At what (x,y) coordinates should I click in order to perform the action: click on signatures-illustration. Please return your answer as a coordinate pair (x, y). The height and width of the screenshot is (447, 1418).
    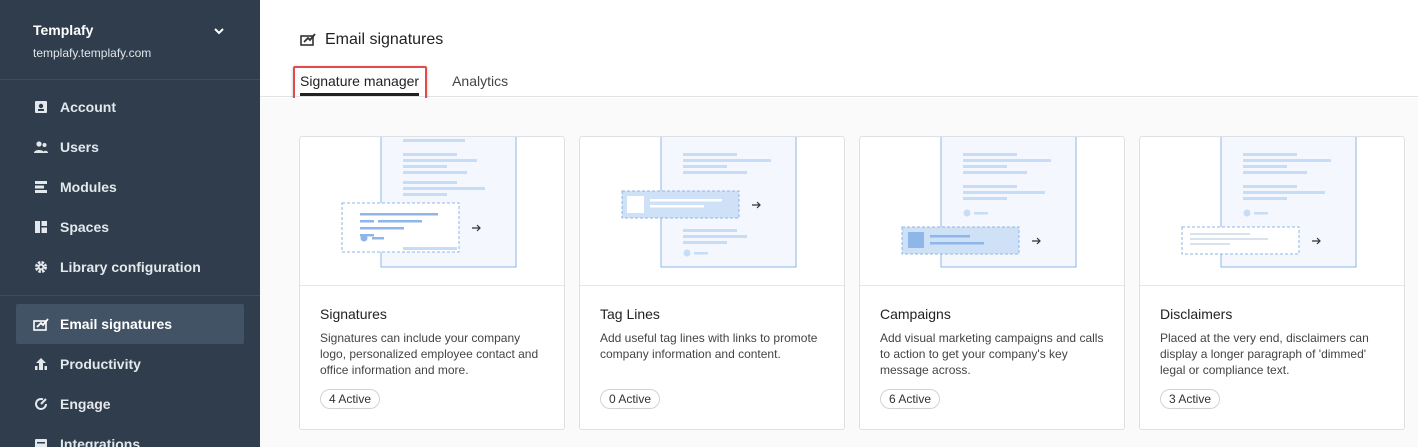
    Looking at the image, I should click on (432, 211).